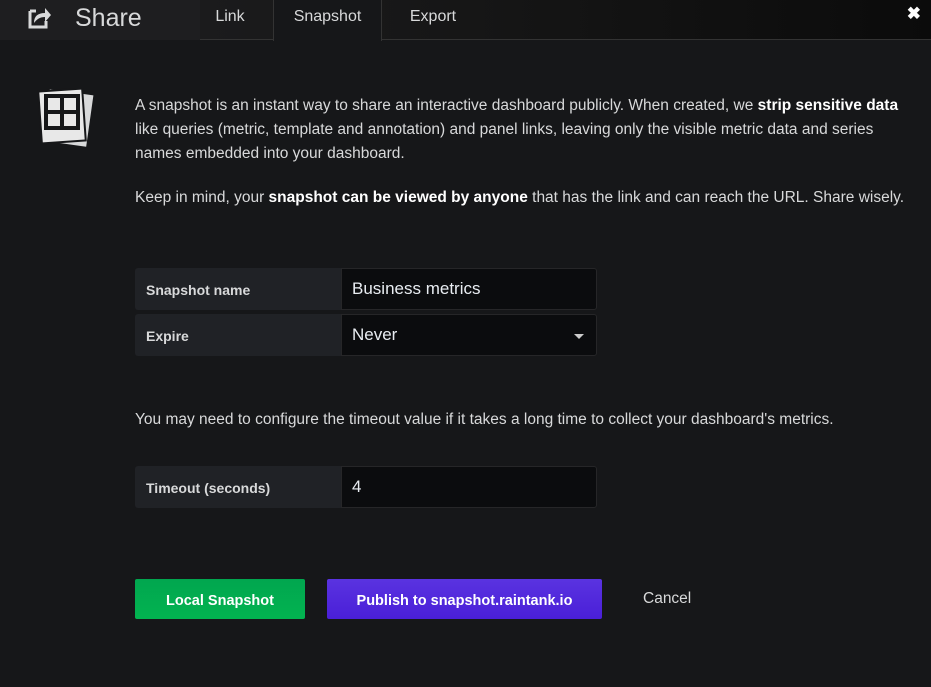 This screenshot has height=687, width=931. I want to click on tab-link: Link, so click(230, 20).